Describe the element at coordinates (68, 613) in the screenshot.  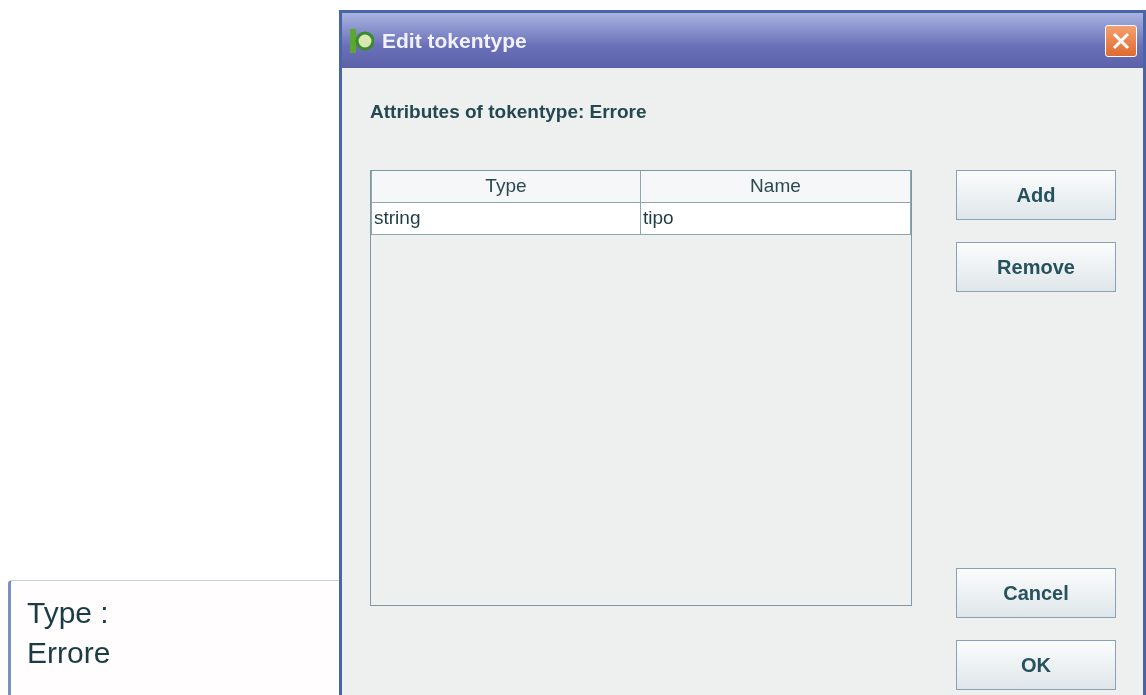
I see `info-text: Type :` at that location.